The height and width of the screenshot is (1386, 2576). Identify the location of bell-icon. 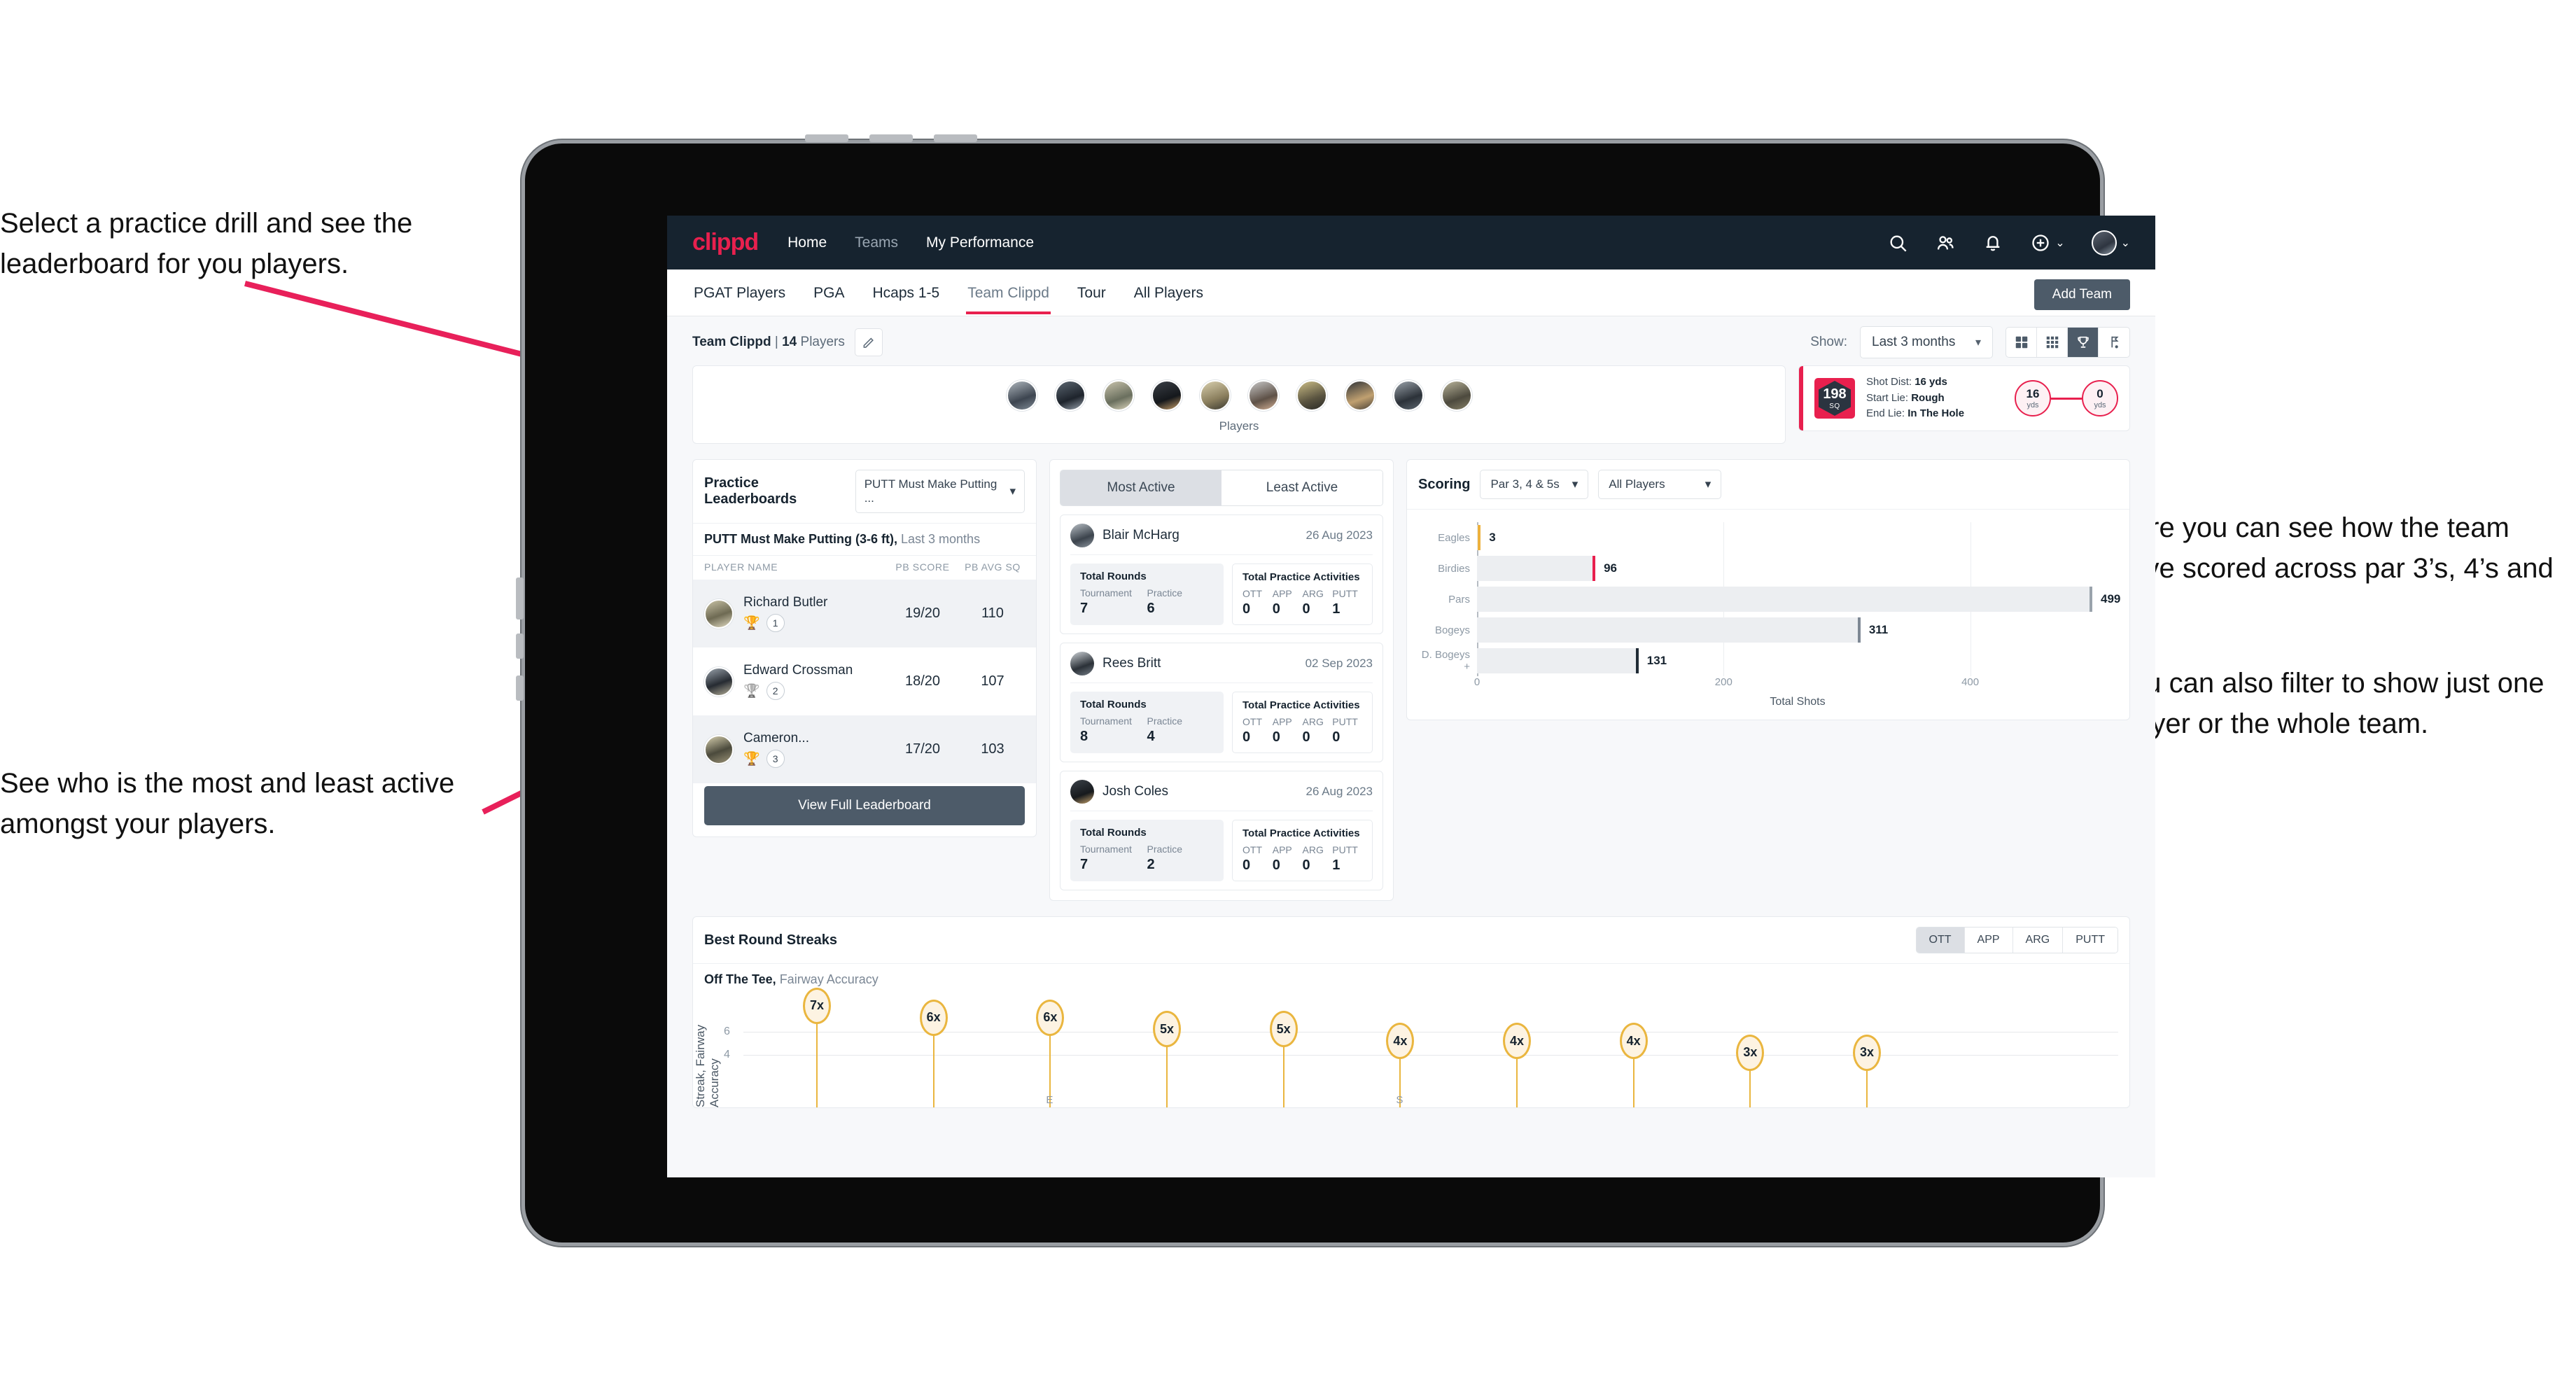
(1992, 242).